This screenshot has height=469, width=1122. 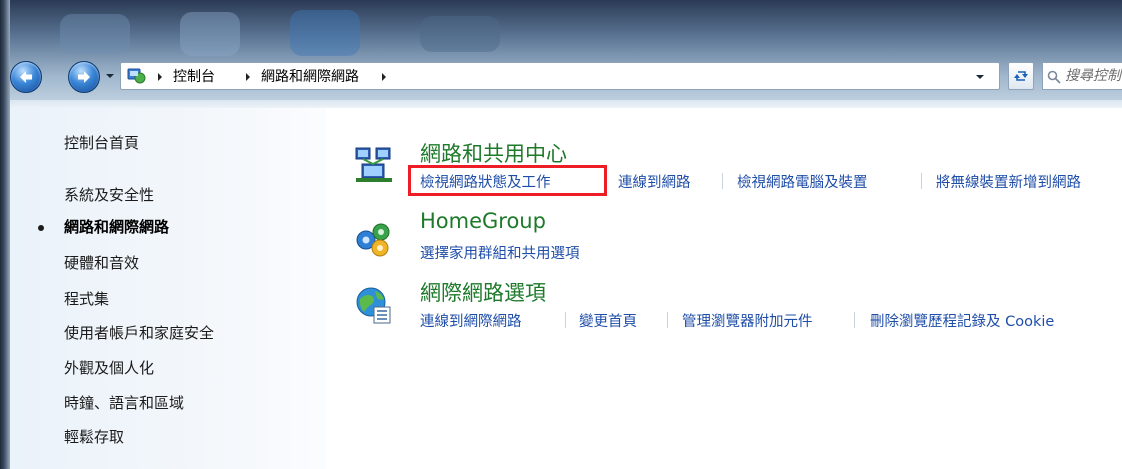 I want to click on control-panel-icon, so click(x=136, y=76).